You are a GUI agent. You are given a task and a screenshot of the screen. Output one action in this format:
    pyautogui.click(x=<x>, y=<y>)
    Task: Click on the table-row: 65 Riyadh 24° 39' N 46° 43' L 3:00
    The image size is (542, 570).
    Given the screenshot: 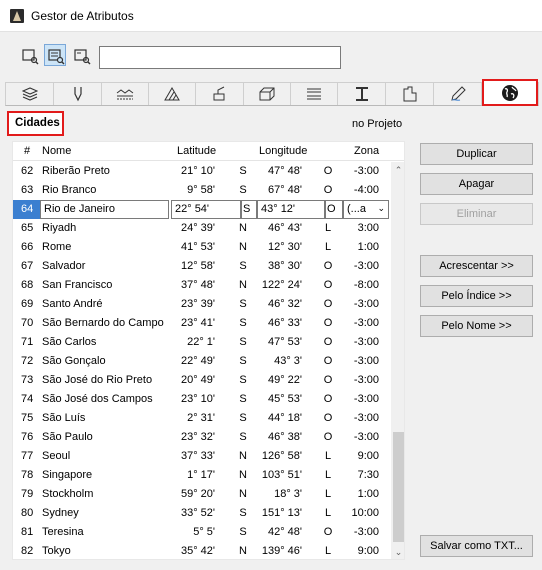 What is the action you would take?
    pyautogui.click(x=202, y=228)
    